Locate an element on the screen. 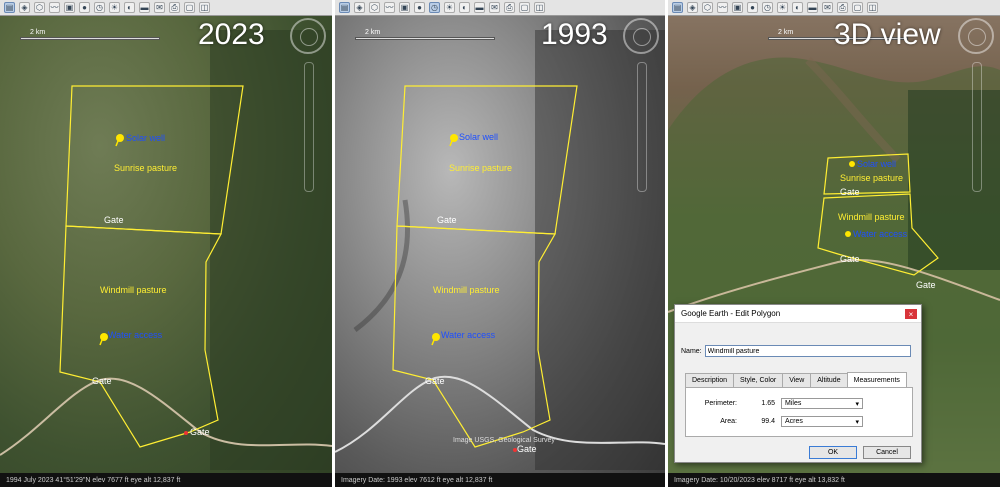  perimeter-row: Perimeter: 1.65 Miles ▾ is located at coordinates (774, 403).